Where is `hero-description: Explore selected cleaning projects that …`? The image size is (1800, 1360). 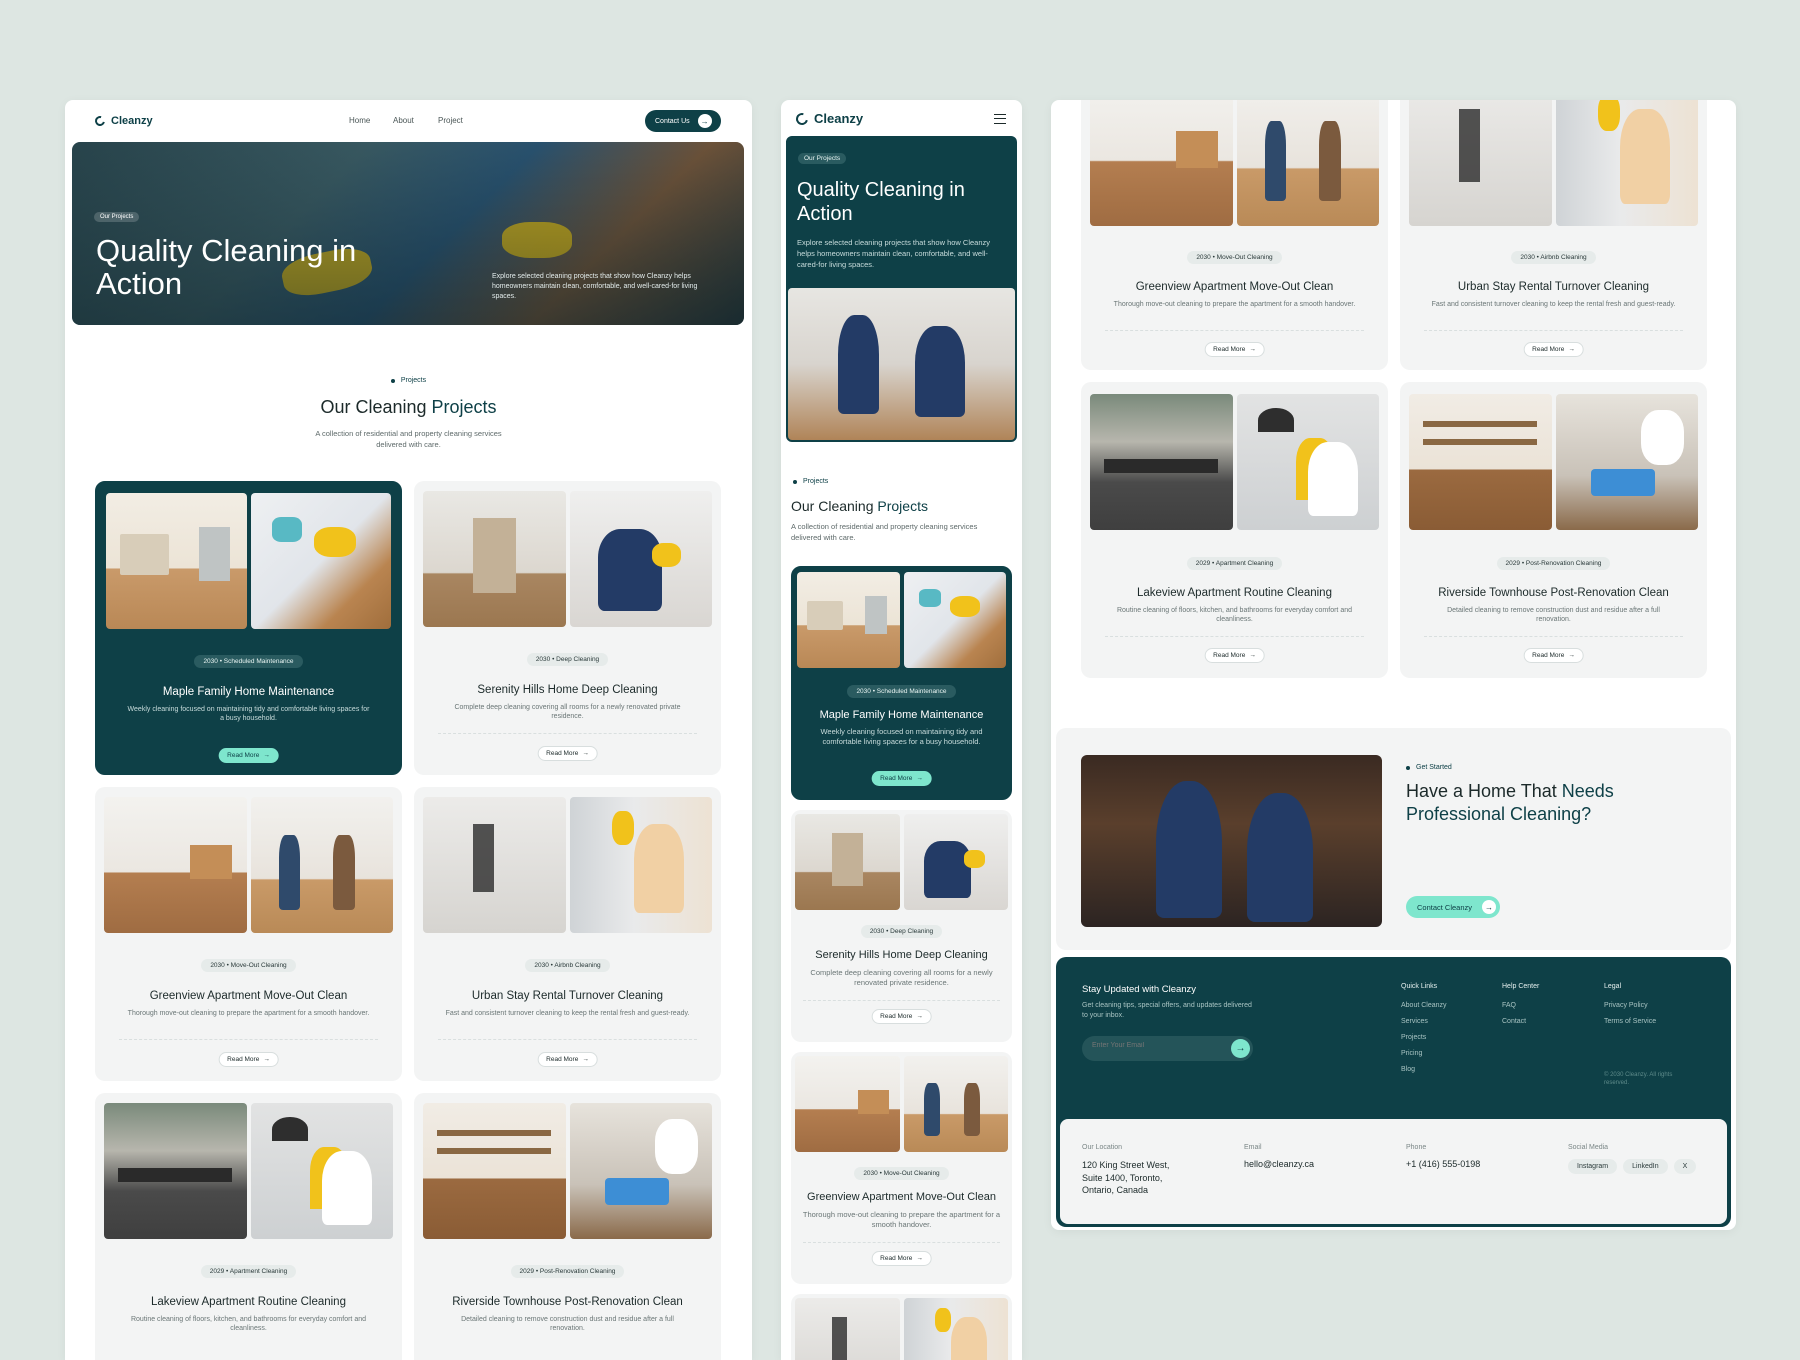 hero-description: Explore selected cleaning projects that … is located at coordinates (595, 287).